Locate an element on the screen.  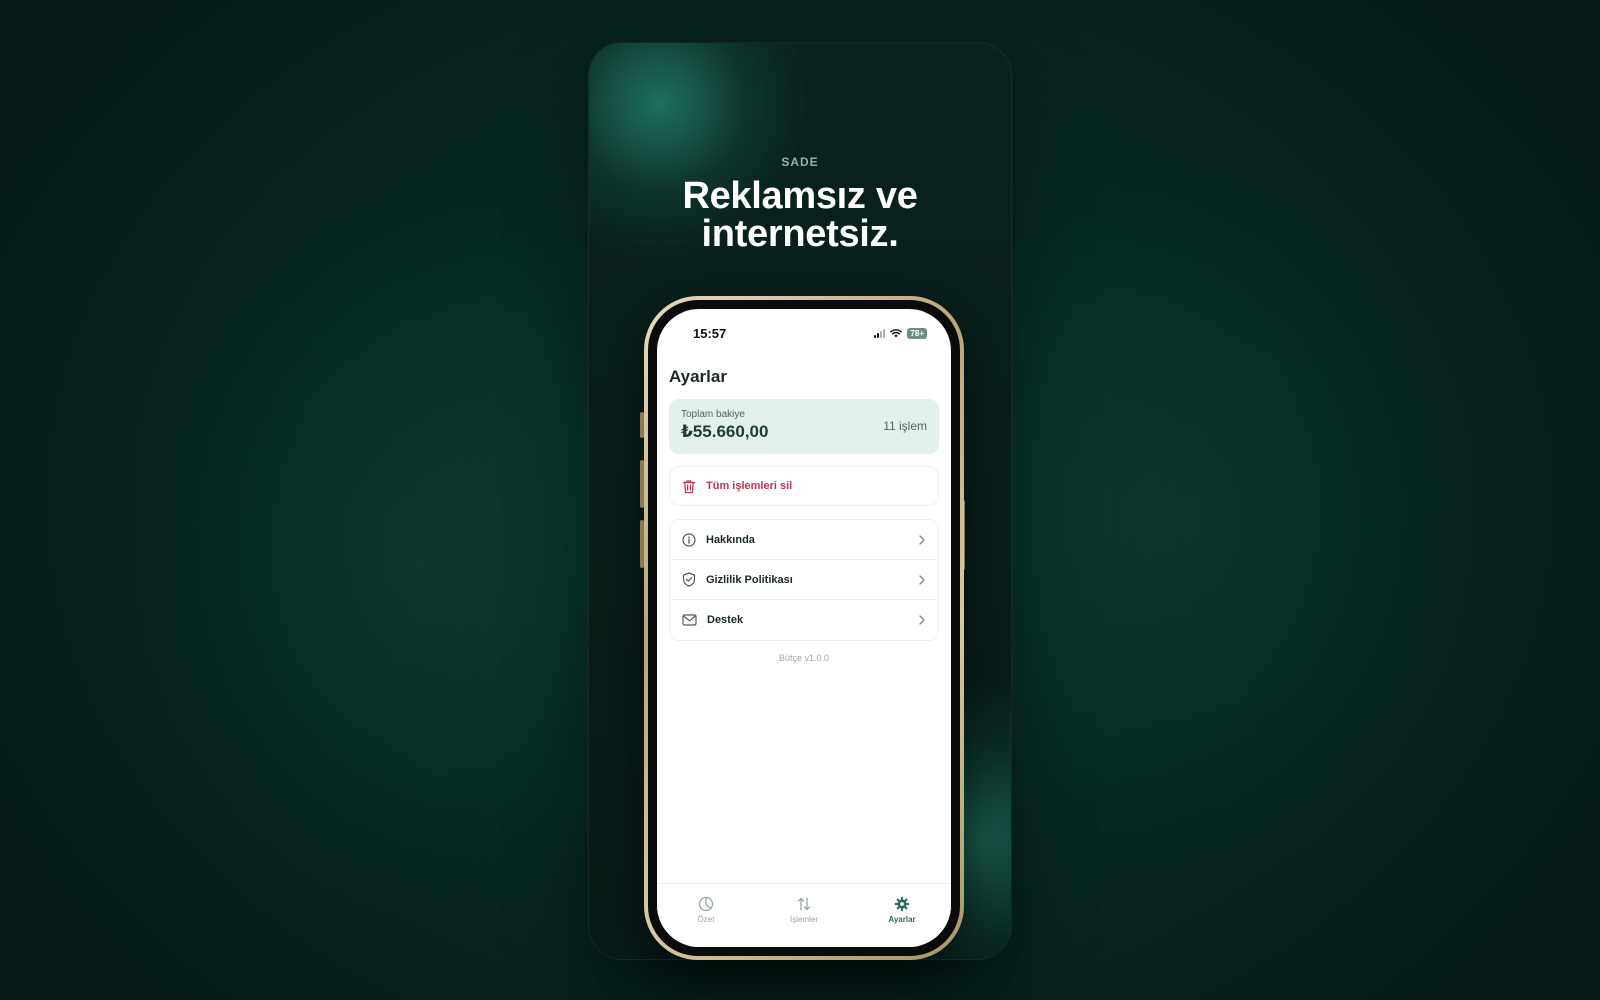
wifi-icon is located at coordinates (896, 332).